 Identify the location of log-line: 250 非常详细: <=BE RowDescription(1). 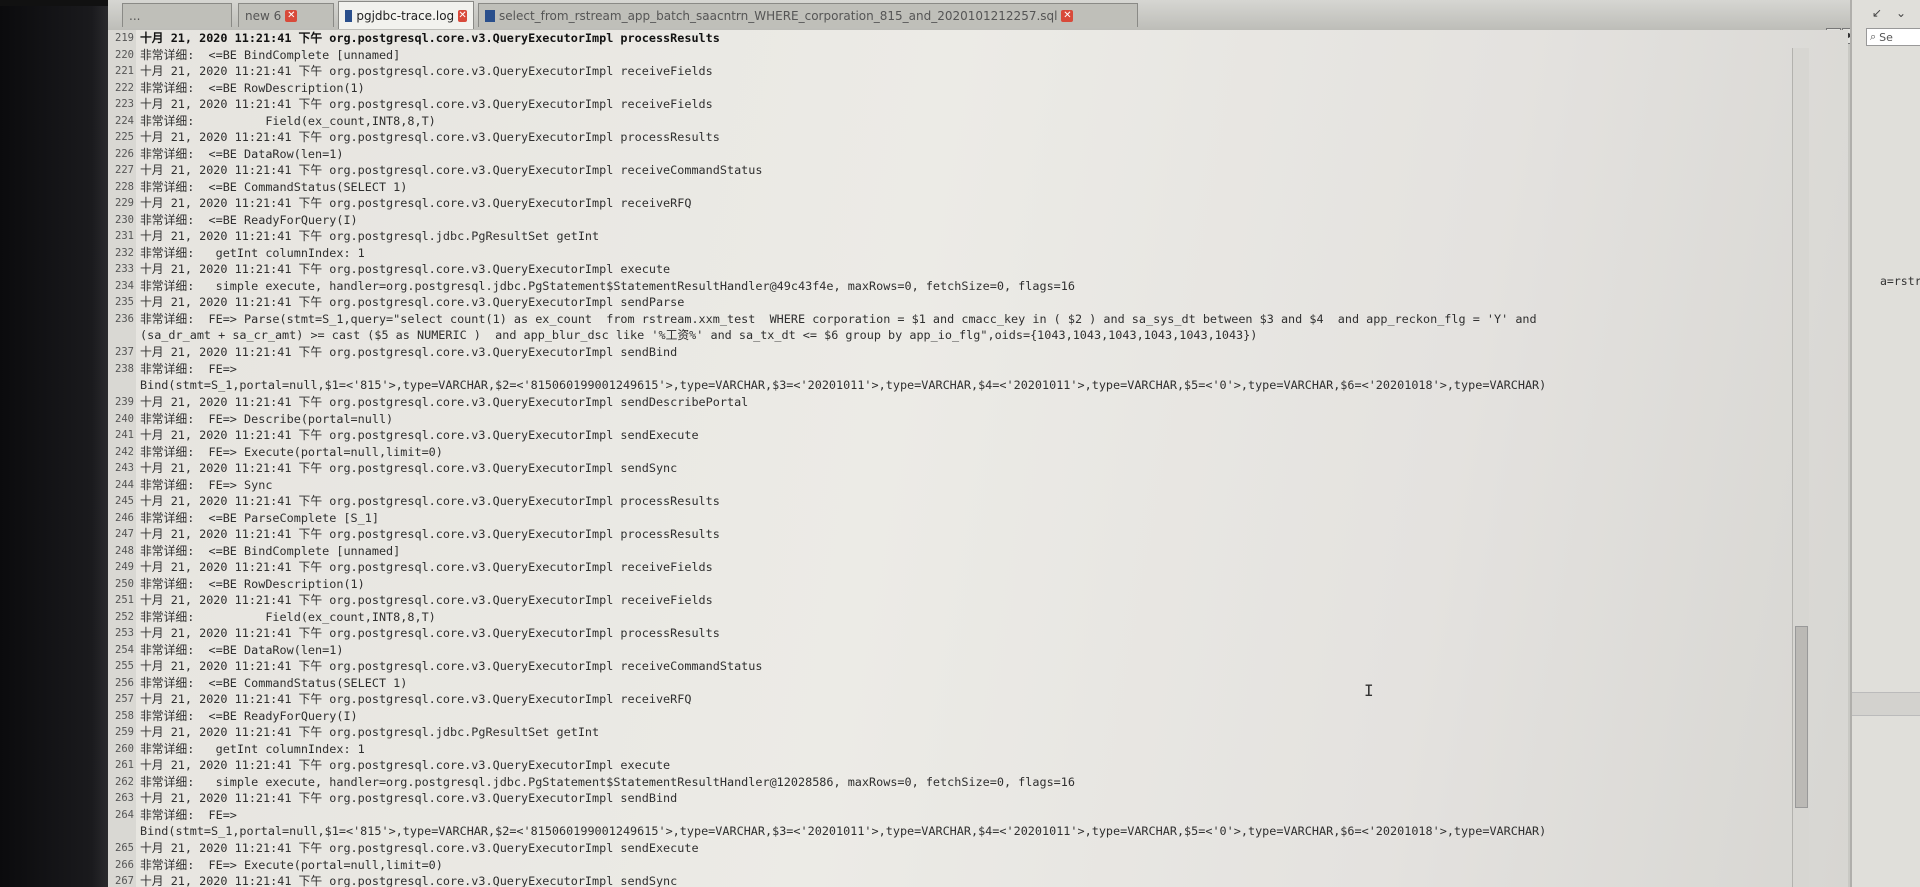
(978, 583).